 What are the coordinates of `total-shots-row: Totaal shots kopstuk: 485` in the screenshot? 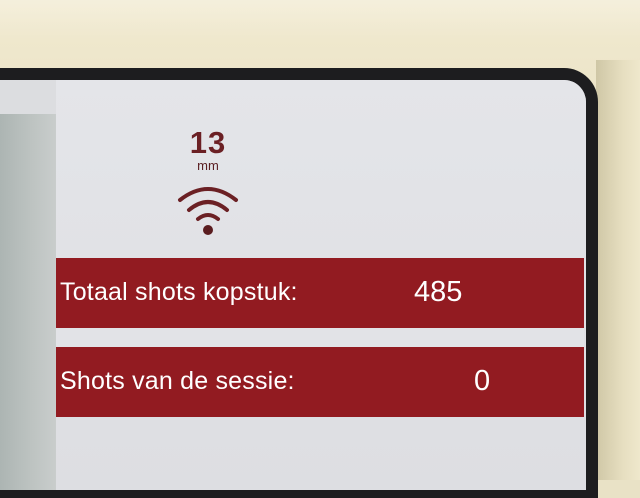 It's located at (320, 293).